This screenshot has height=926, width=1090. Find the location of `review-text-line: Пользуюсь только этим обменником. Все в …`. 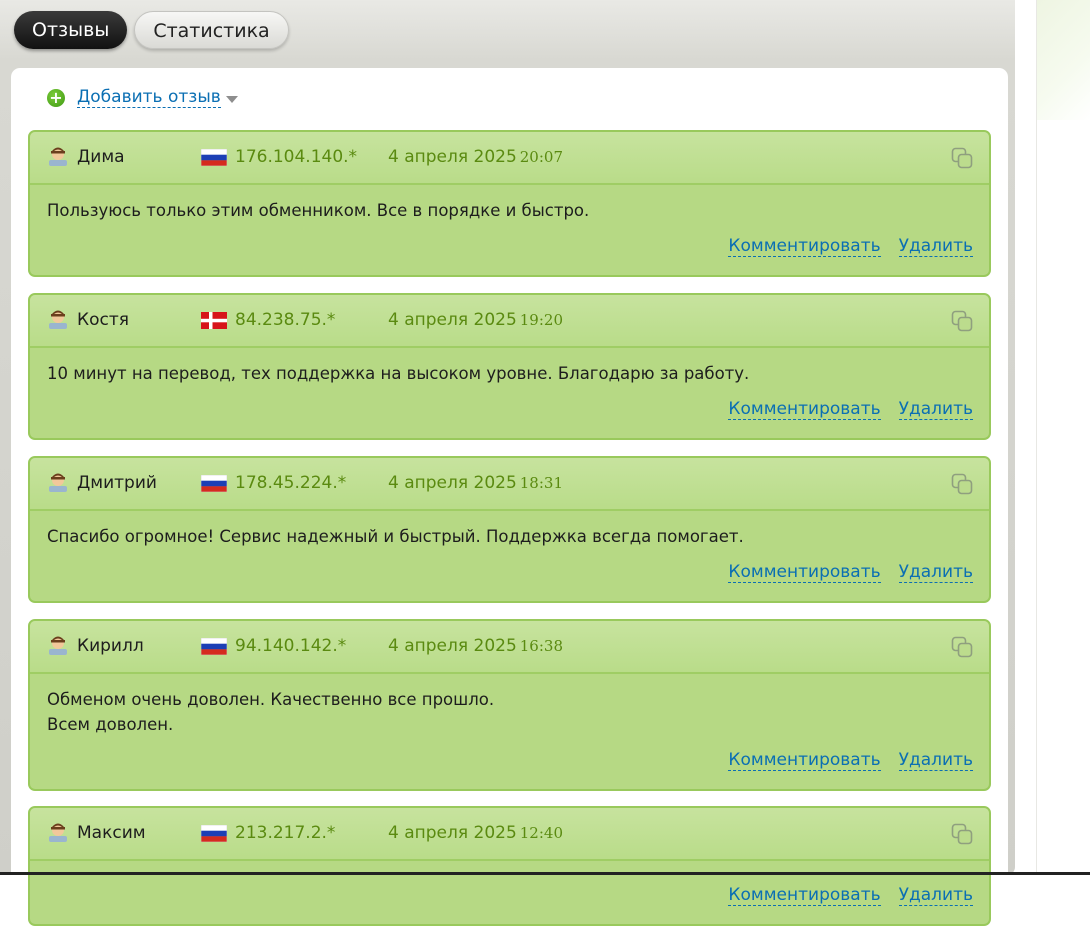

review-text-line: Пользуюсь только этим обменником. Все в … is located at coordinates (318, 210).